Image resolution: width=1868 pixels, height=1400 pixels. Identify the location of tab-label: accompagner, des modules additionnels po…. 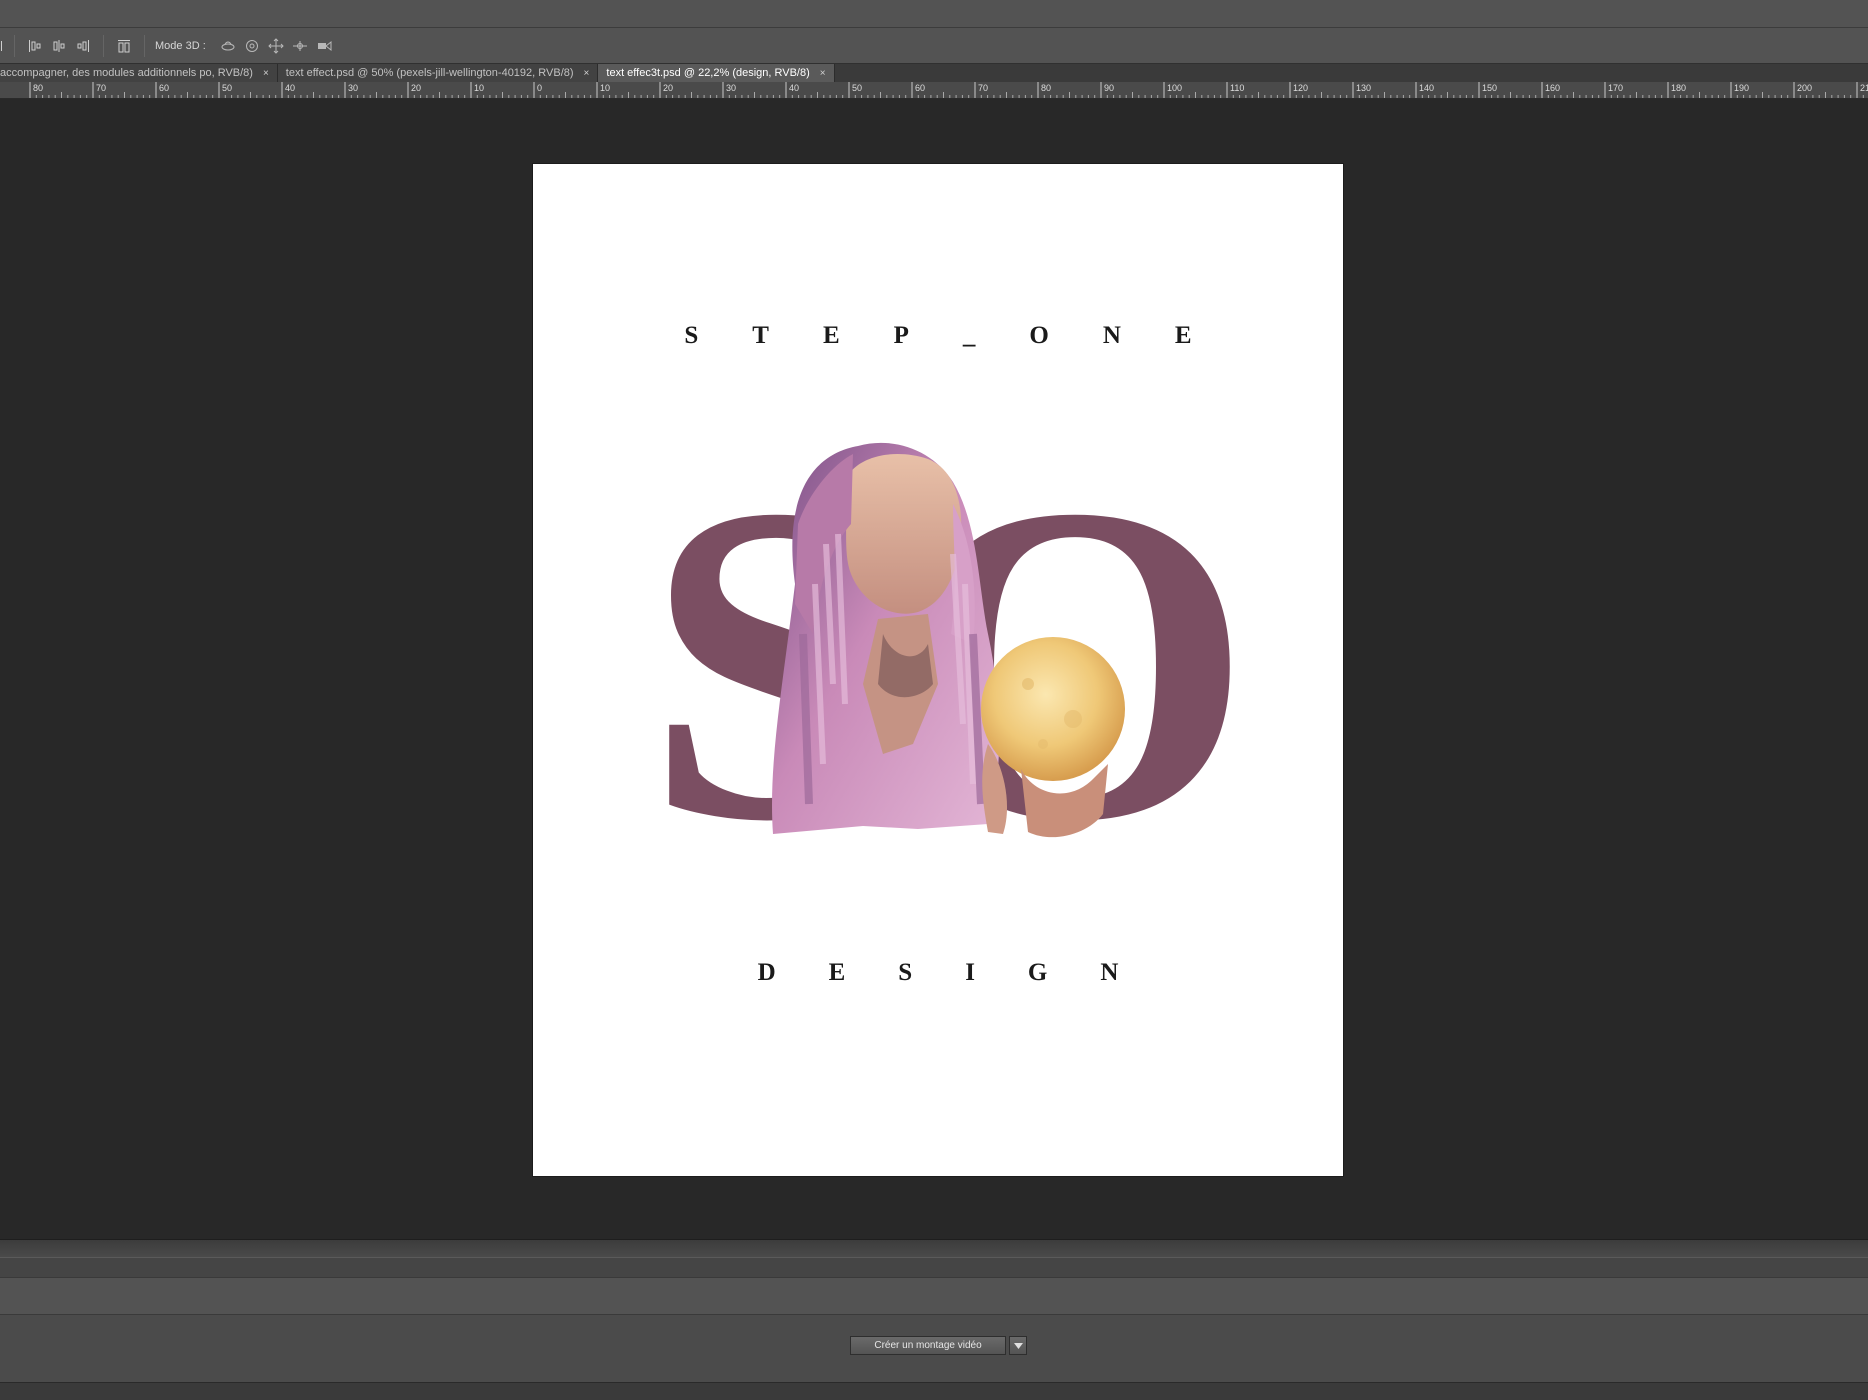
(126, 73).